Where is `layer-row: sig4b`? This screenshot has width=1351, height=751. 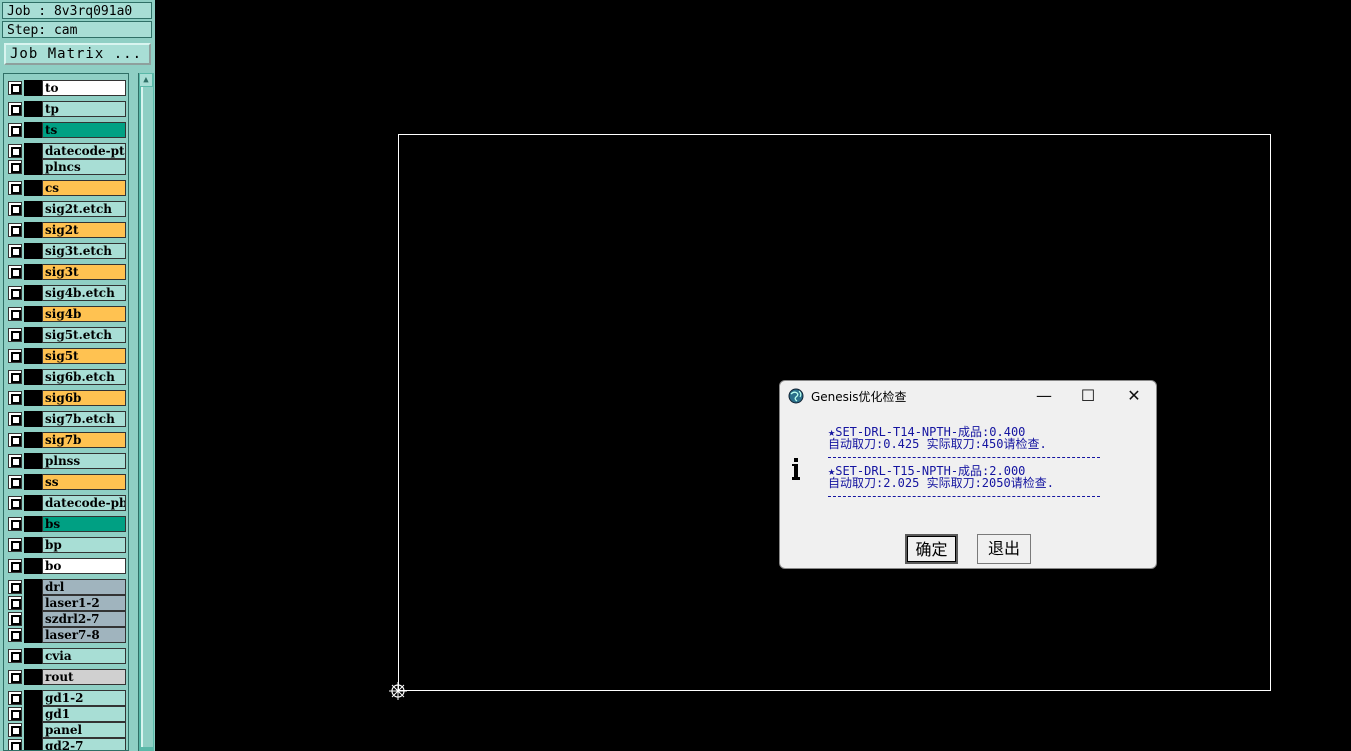 layer-row: sig4b is located at coordinates (67, 314).